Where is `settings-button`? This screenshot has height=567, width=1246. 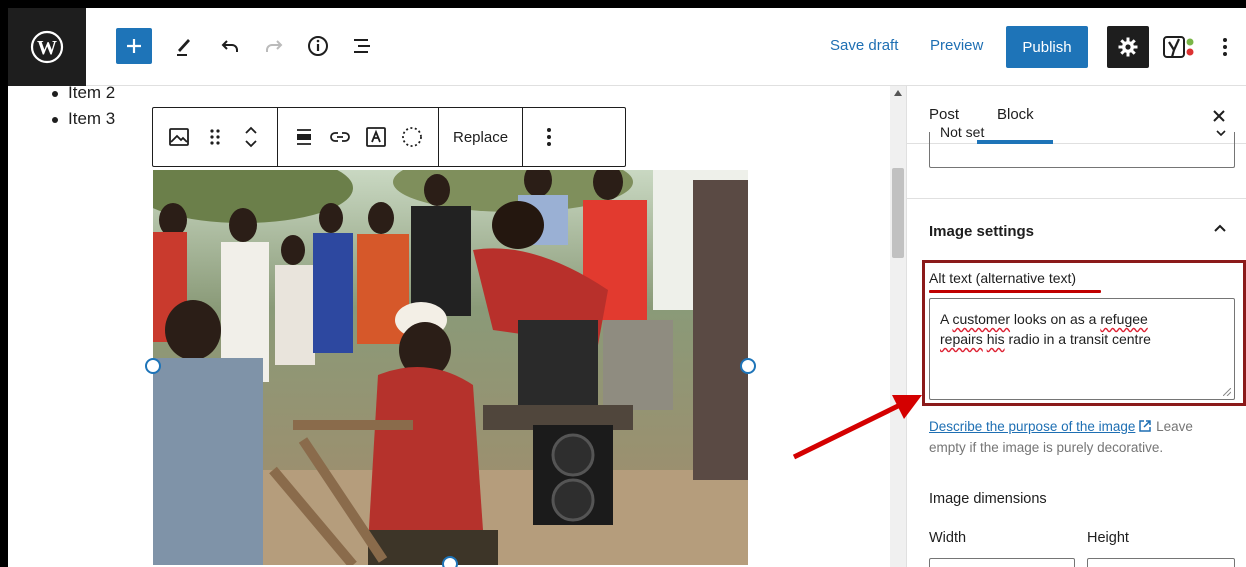
settings-button is located at coordinates (1128, 47).